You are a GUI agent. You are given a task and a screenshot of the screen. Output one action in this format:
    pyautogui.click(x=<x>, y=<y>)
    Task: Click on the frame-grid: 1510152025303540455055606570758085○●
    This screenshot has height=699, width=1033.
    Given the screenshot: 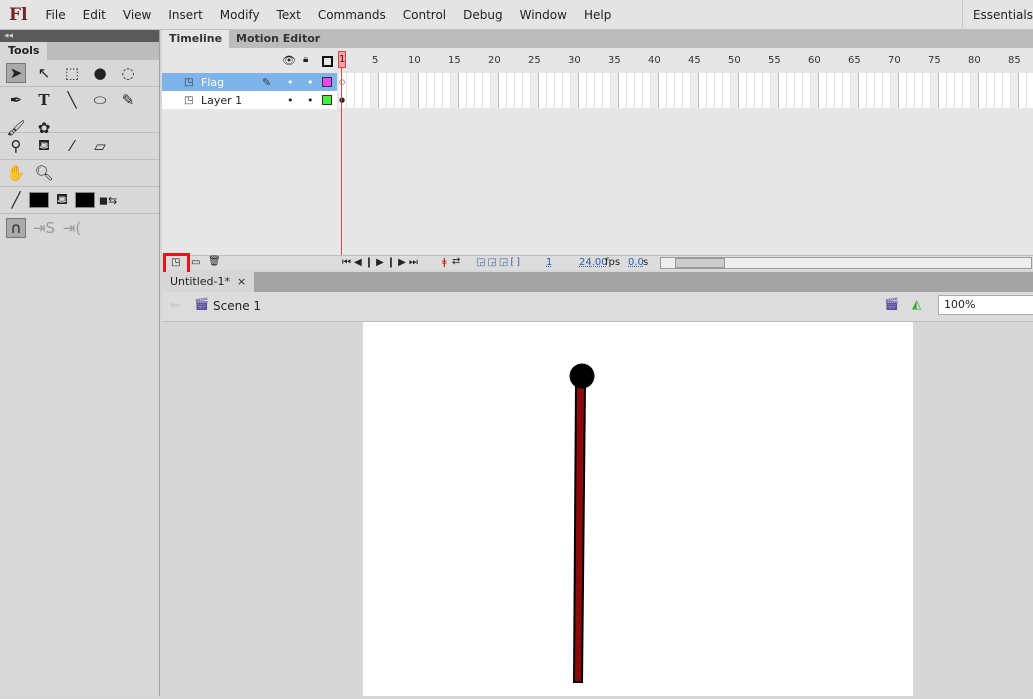 What is the action you would take?
    pyautogui.click(x=686, y=79)
    